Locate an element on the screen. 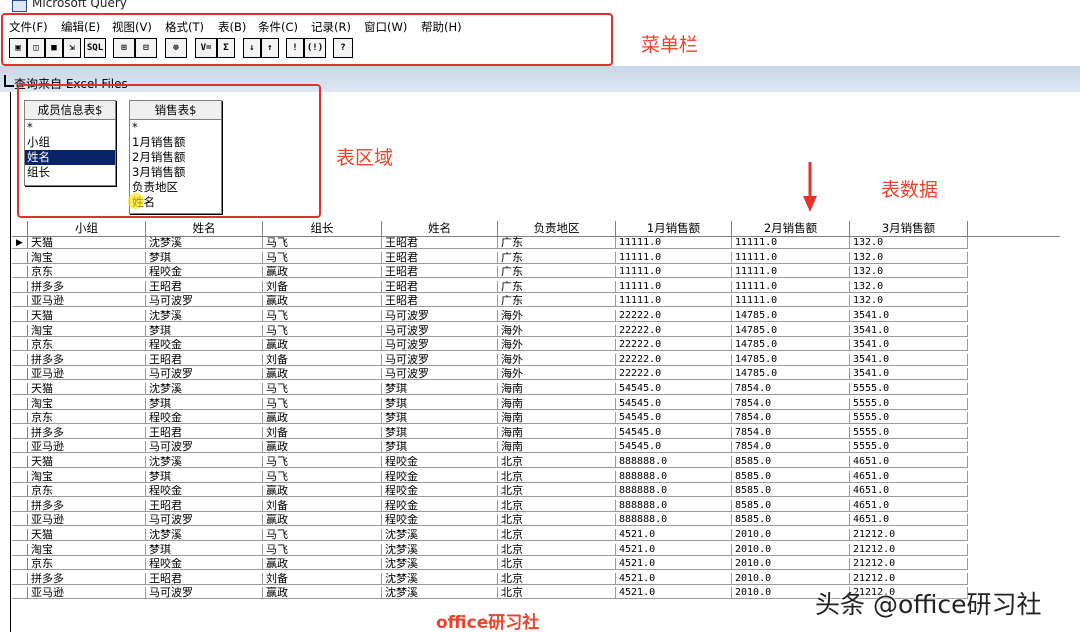 This screenshot has width=1080, height=633. table-cell: 2010.0 is located at coordinates (791, 549).